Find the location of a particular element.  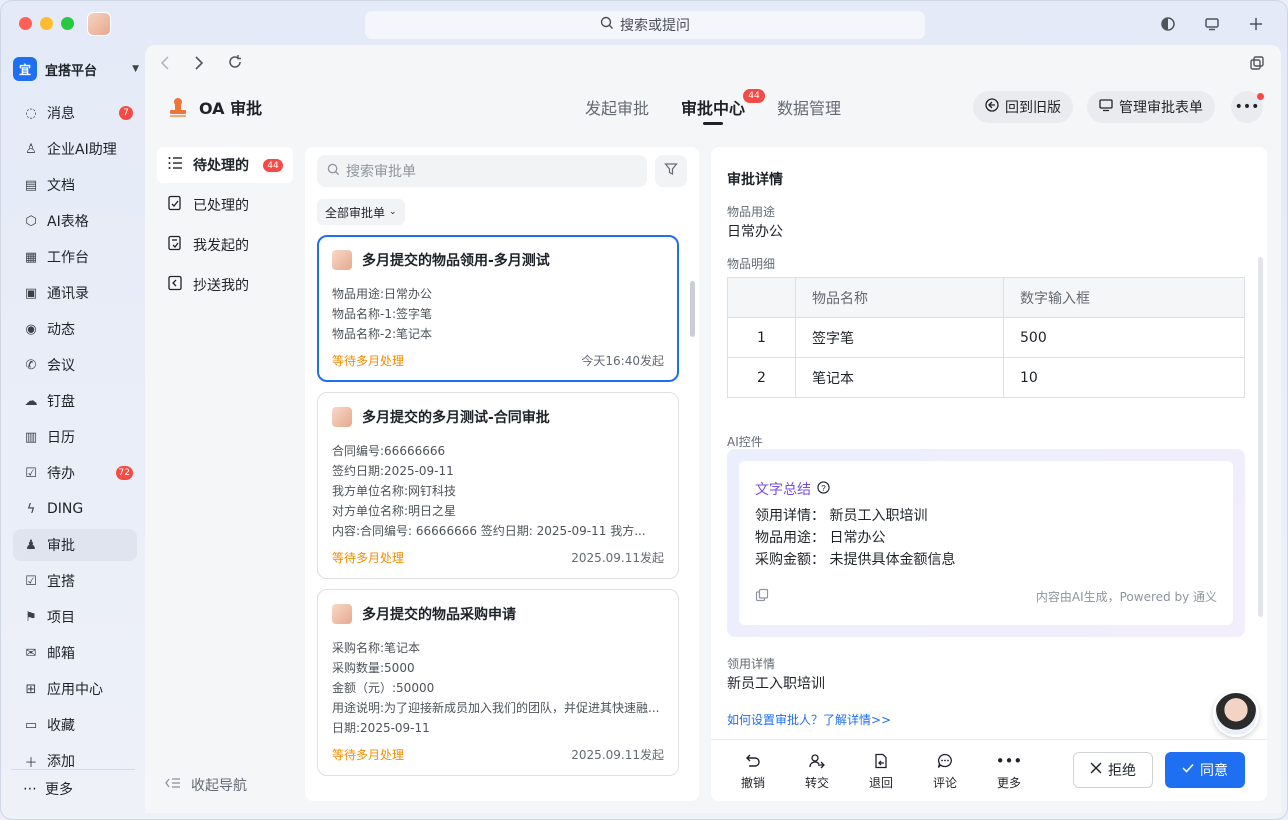

ai-control-label: AI控件 is located at coordinates (745, 442).